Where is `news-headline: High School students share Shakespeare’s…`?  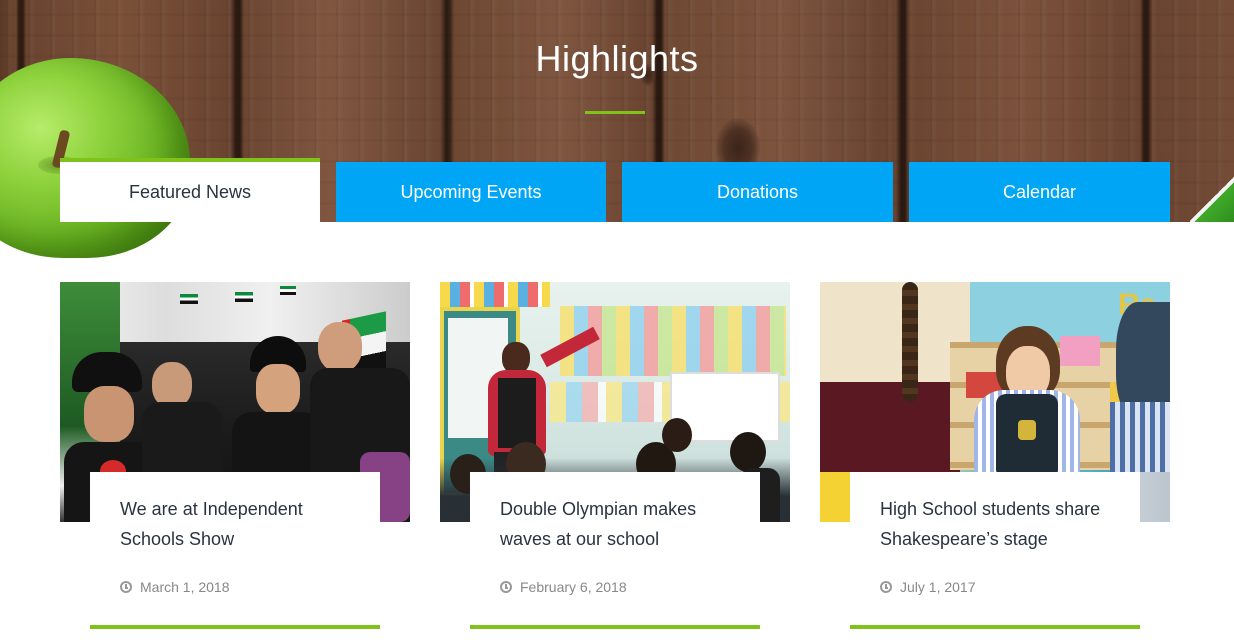
news-headline: High School students share Shakespeare’s… is located at coordinates (995, 524).